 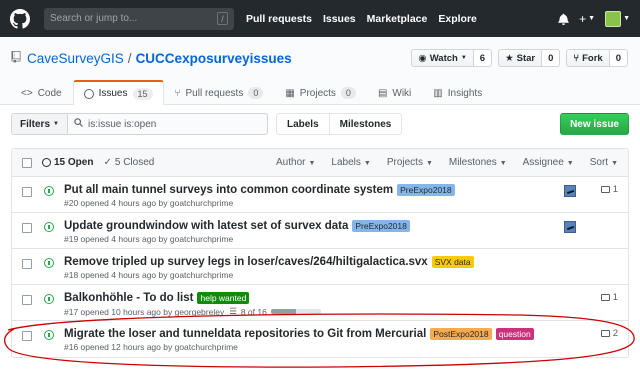 I want to click on git-pull-request-icon: ⑂, so click(x=177, y=93).